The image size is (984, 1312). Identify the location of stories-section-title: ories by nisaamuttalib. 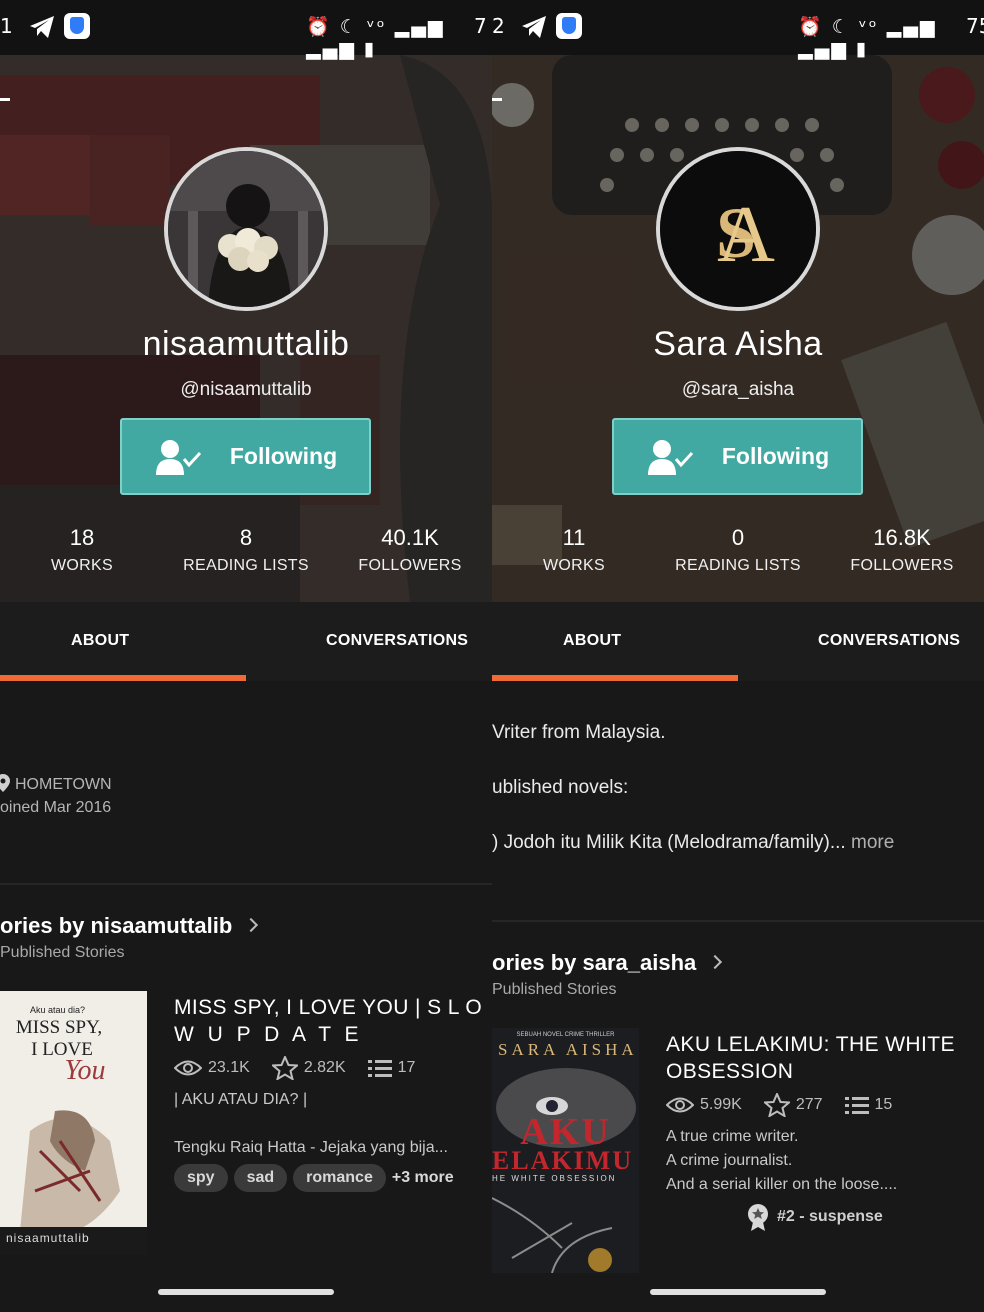
(129, 926).